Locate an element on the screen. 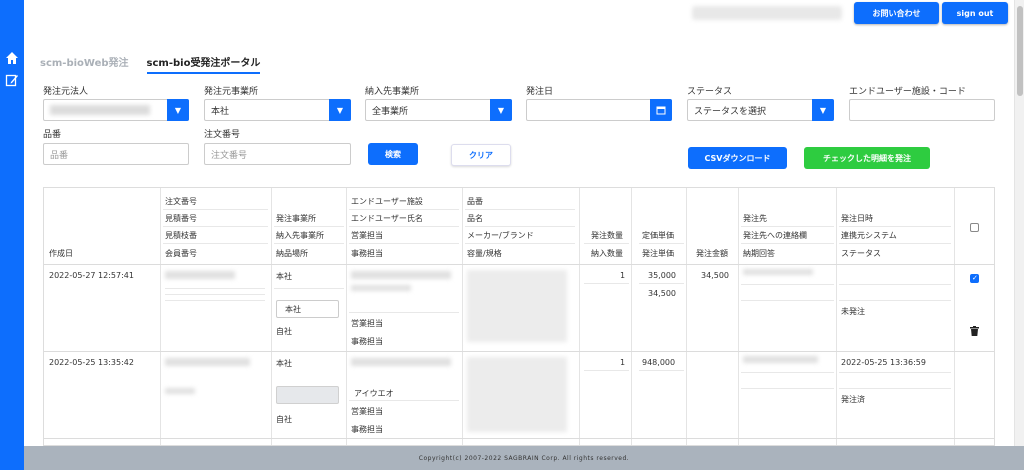  header-amount: 発注金額 is located at coordinates (712, 253).